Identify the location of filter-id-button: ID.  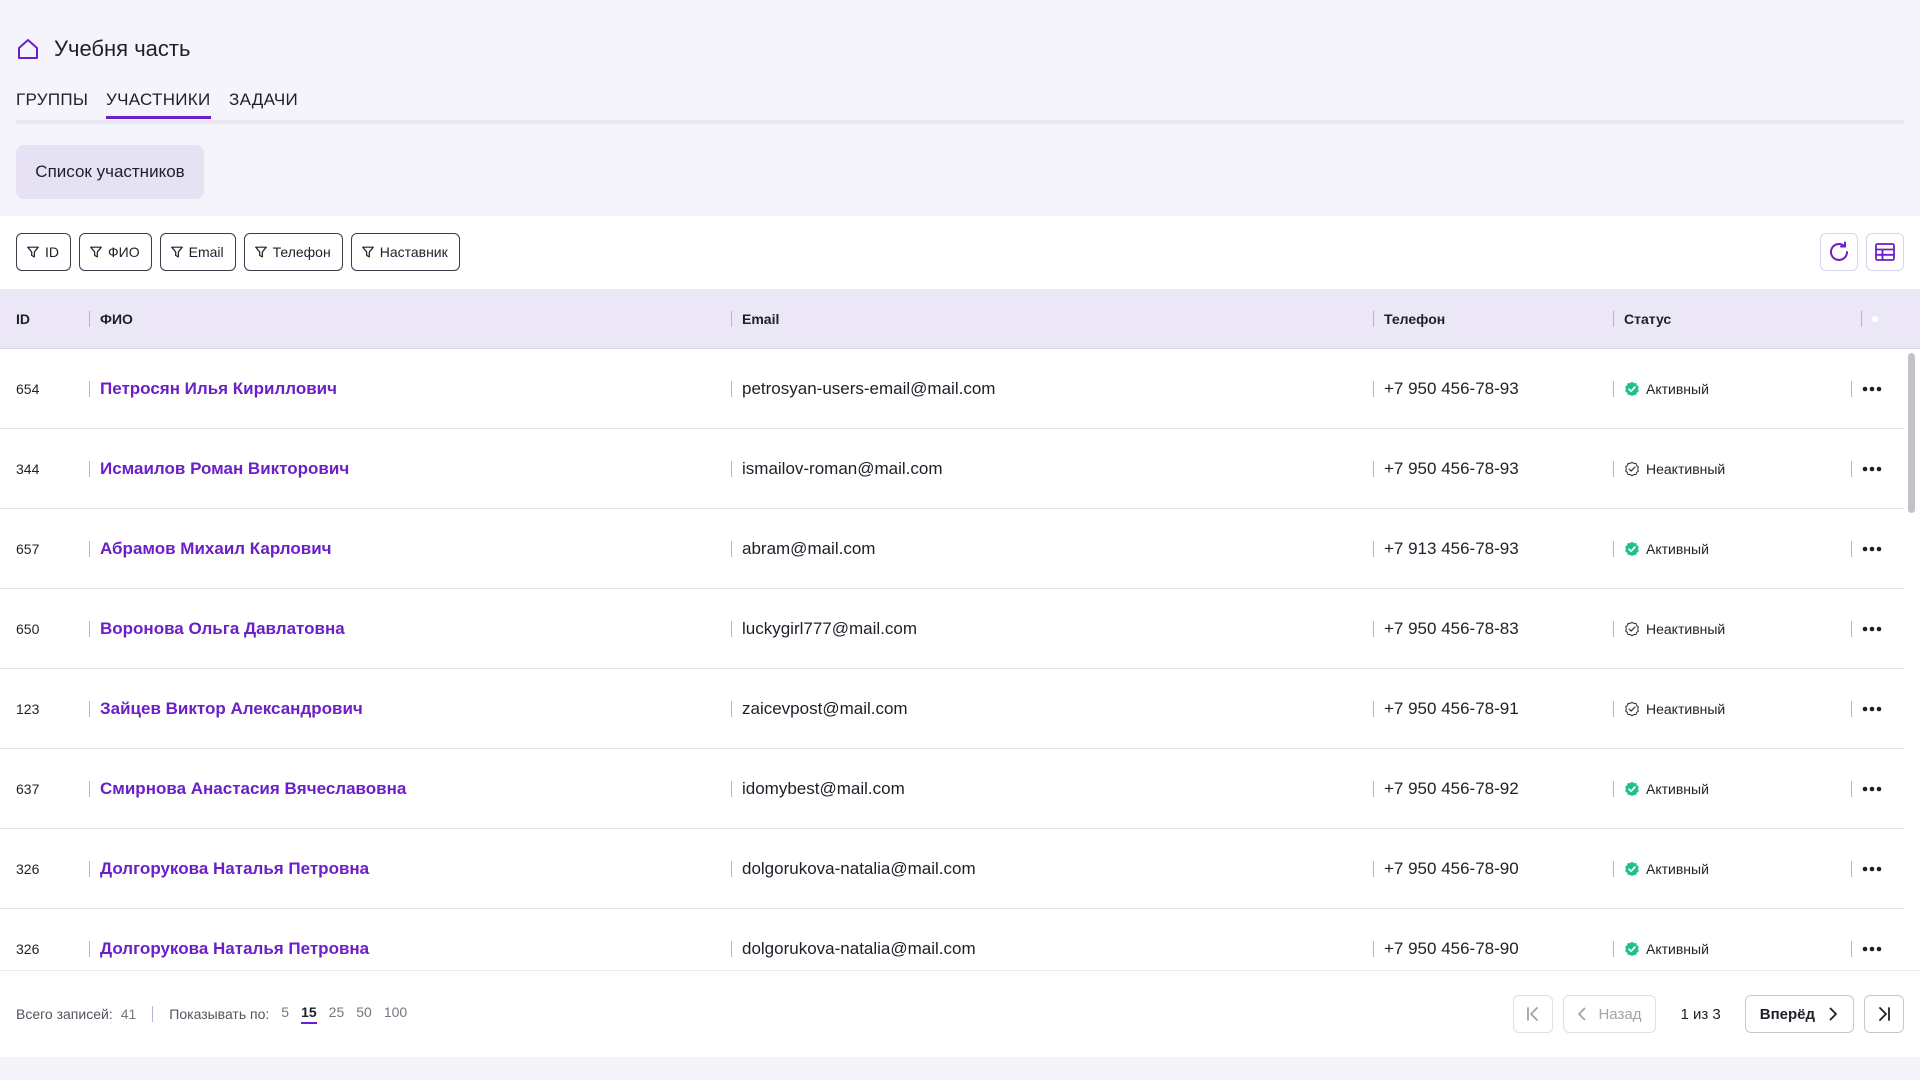
(43, 252).